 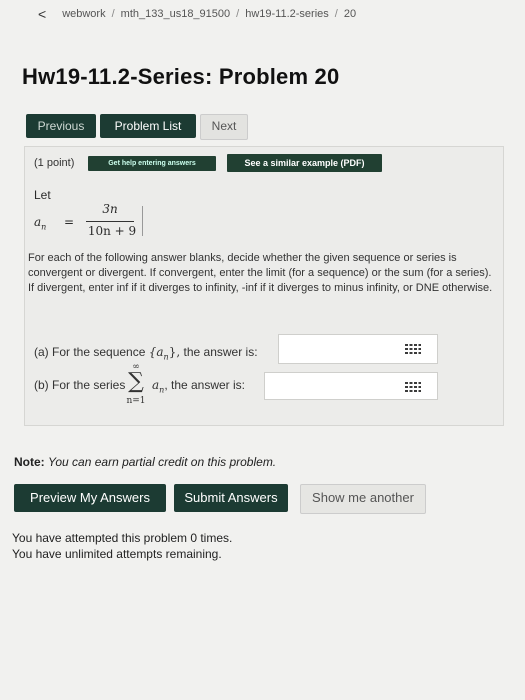 I want to click on formula-denominator: 10n + 9, so click(x=112, y=231).